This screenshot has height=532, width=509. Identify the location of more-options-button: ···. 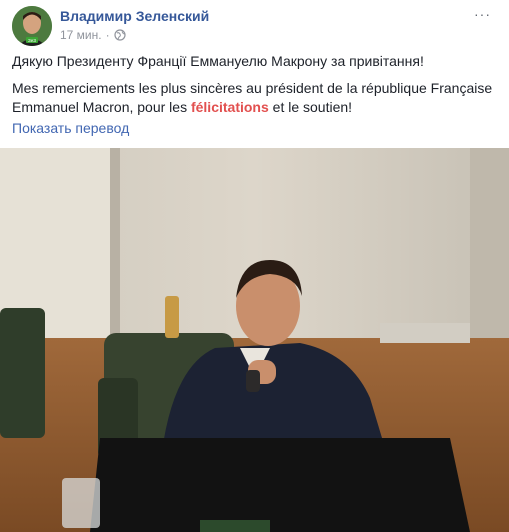
(482, 14).